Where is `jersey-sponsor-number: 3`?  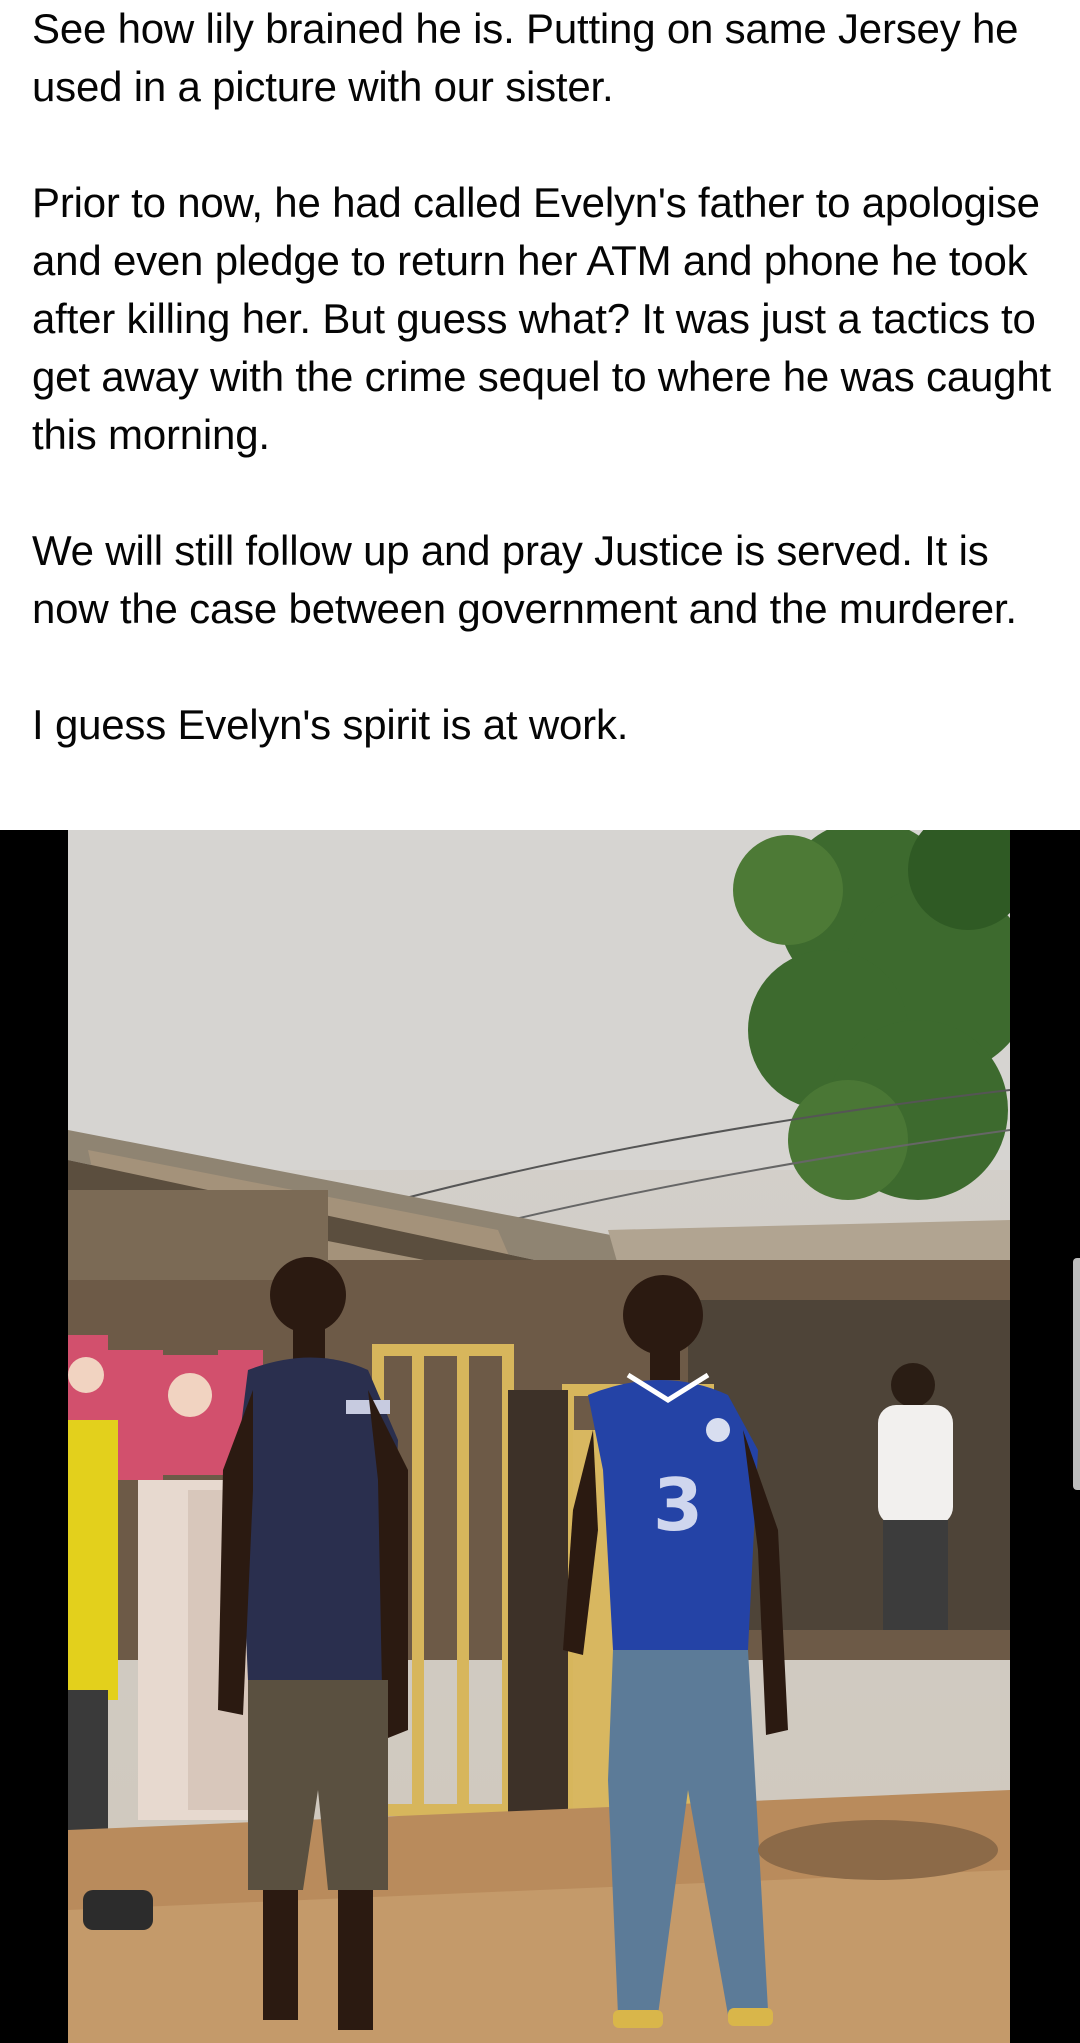 jersey-sponsor-number: 3 is located at coordinates (678, 1505).